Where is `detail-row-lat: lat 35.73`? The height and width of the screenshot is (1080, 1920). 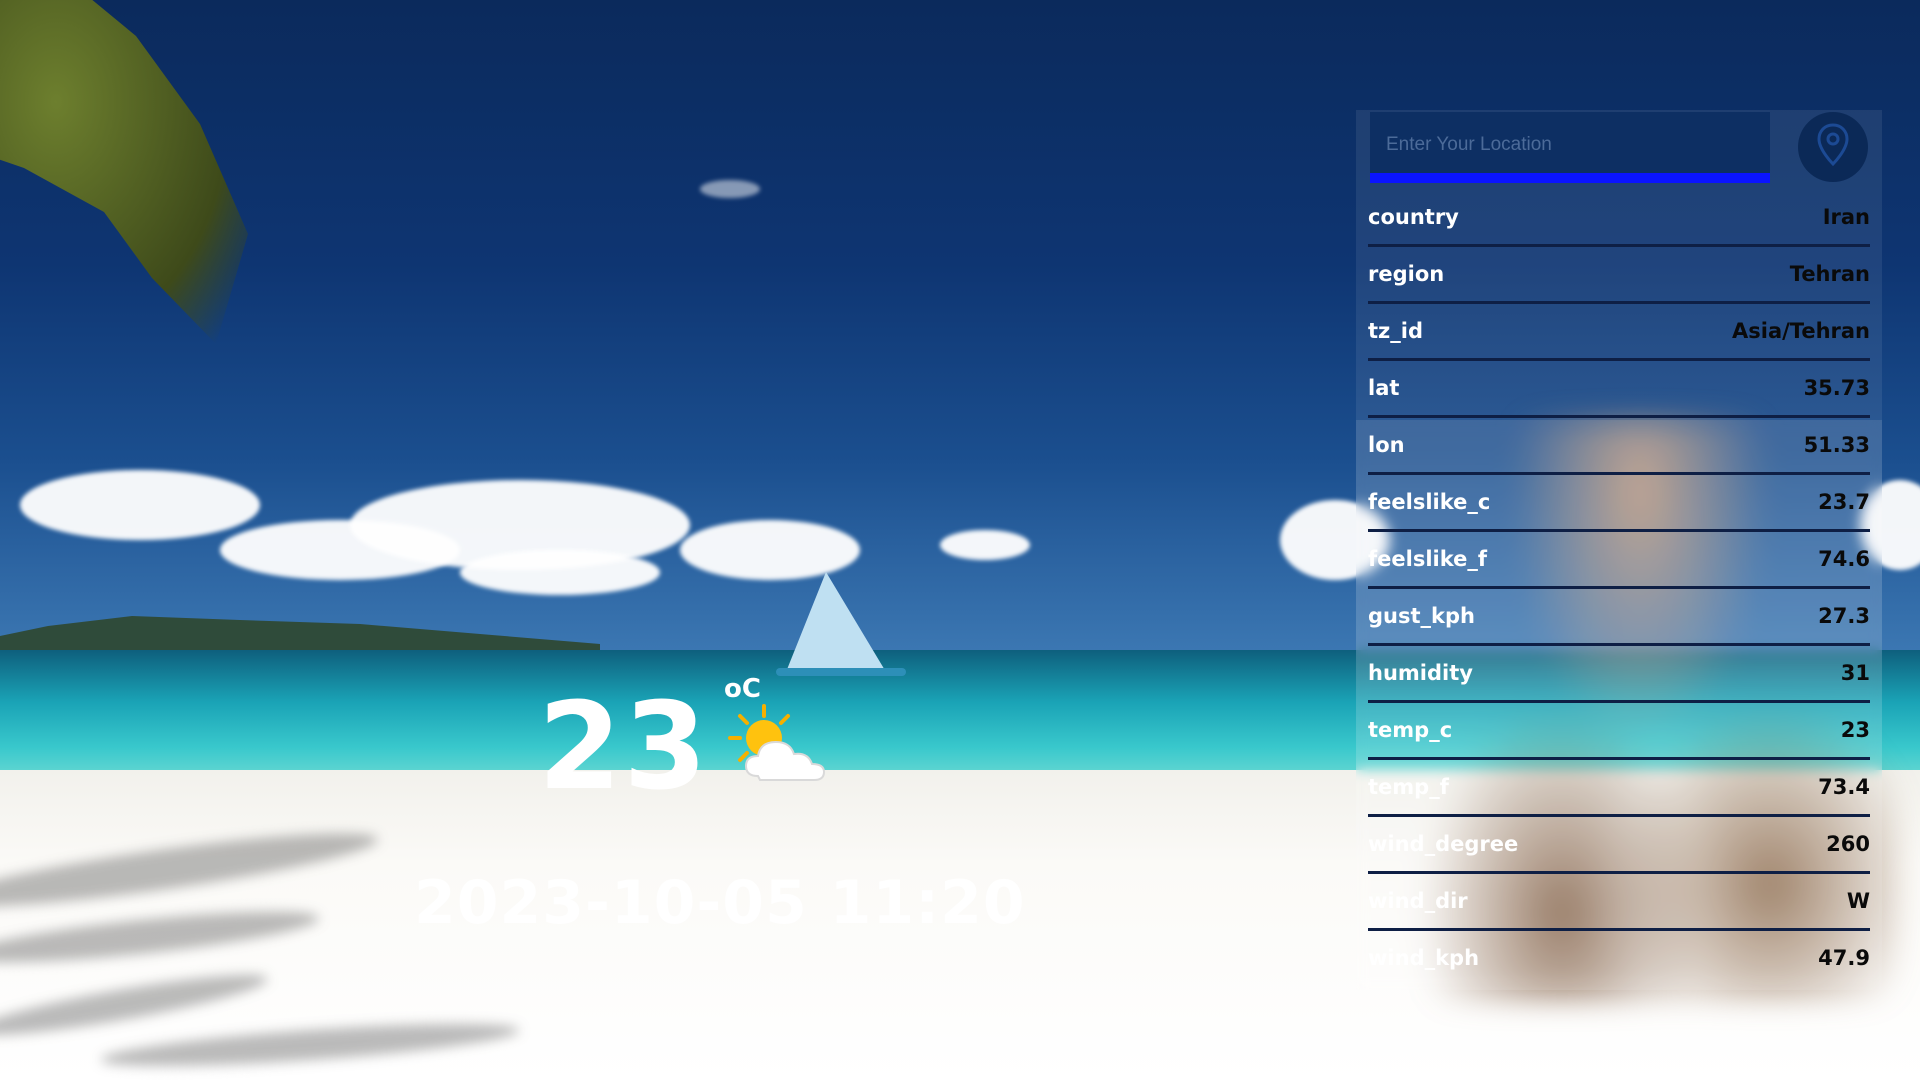 detail-row-lat: lat 35.73 is located at coordinates (1619, 389).